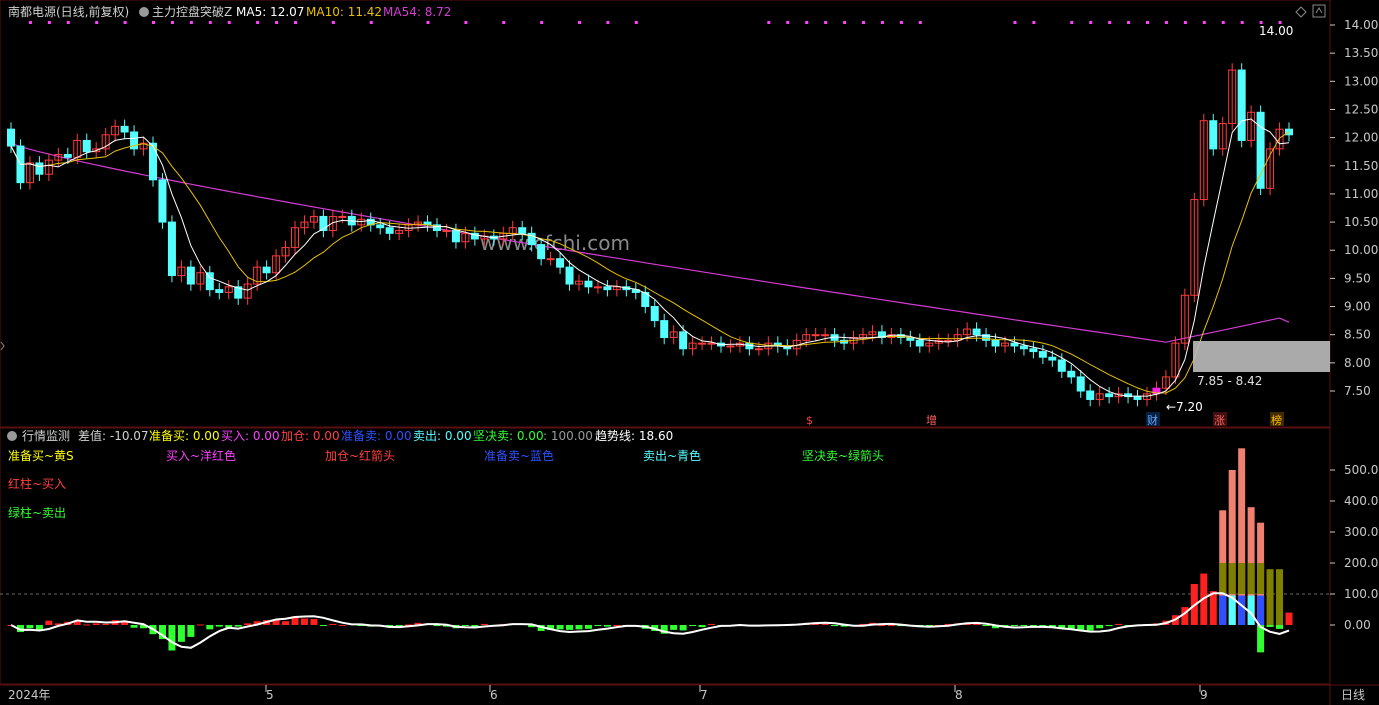 The width and height of the screenshot is (1379, 705). I want to click on month-label-5: 5, so click(270, 695).